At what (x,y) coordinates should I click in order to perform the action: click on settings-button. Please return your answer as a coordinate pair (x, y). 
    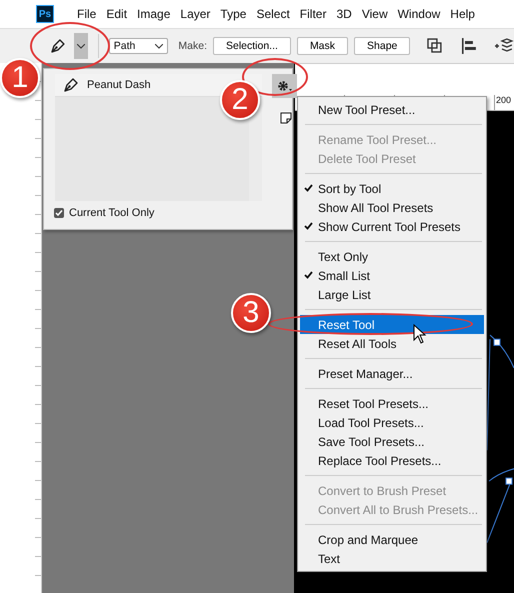
    Looking at the image, I should click on (284, 86).